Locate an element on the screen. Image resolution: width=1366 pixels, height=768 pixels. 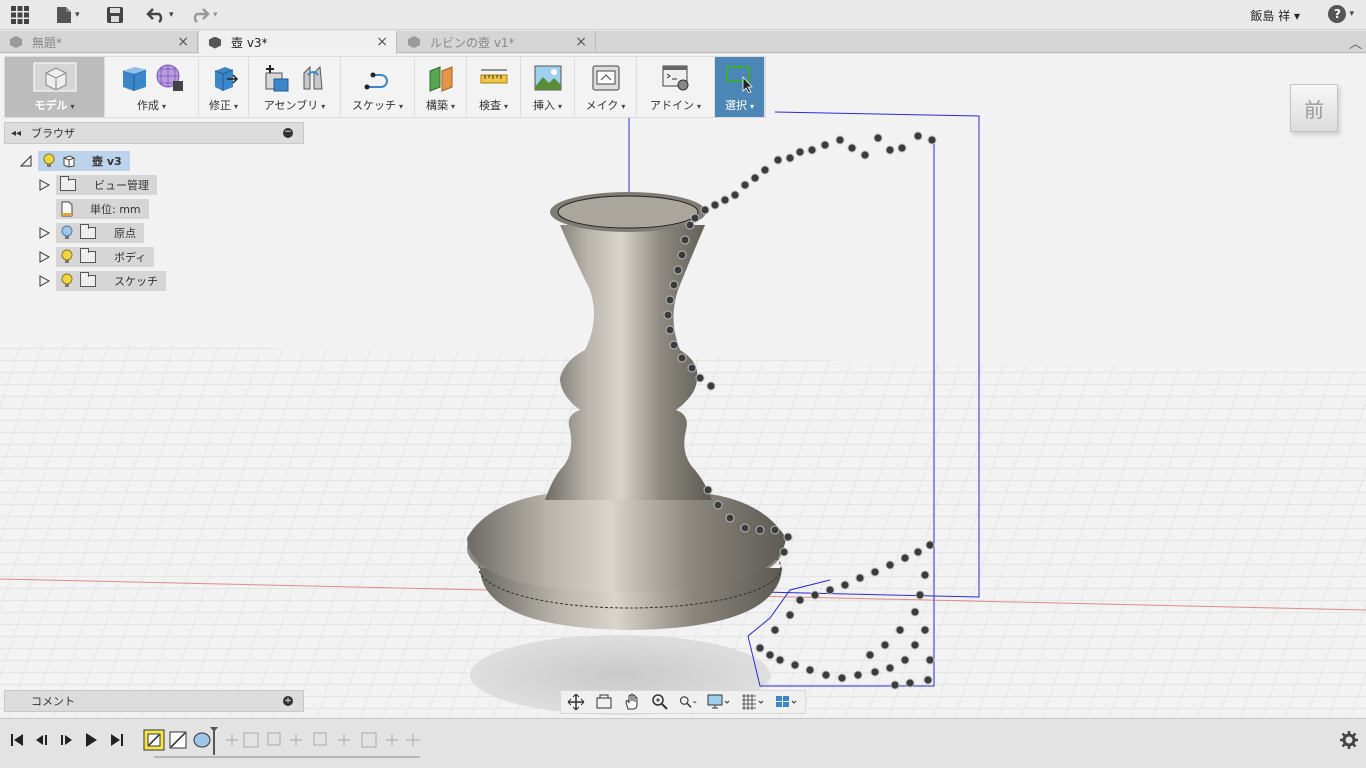
timeline-bar is located at coordinates (683, 743).